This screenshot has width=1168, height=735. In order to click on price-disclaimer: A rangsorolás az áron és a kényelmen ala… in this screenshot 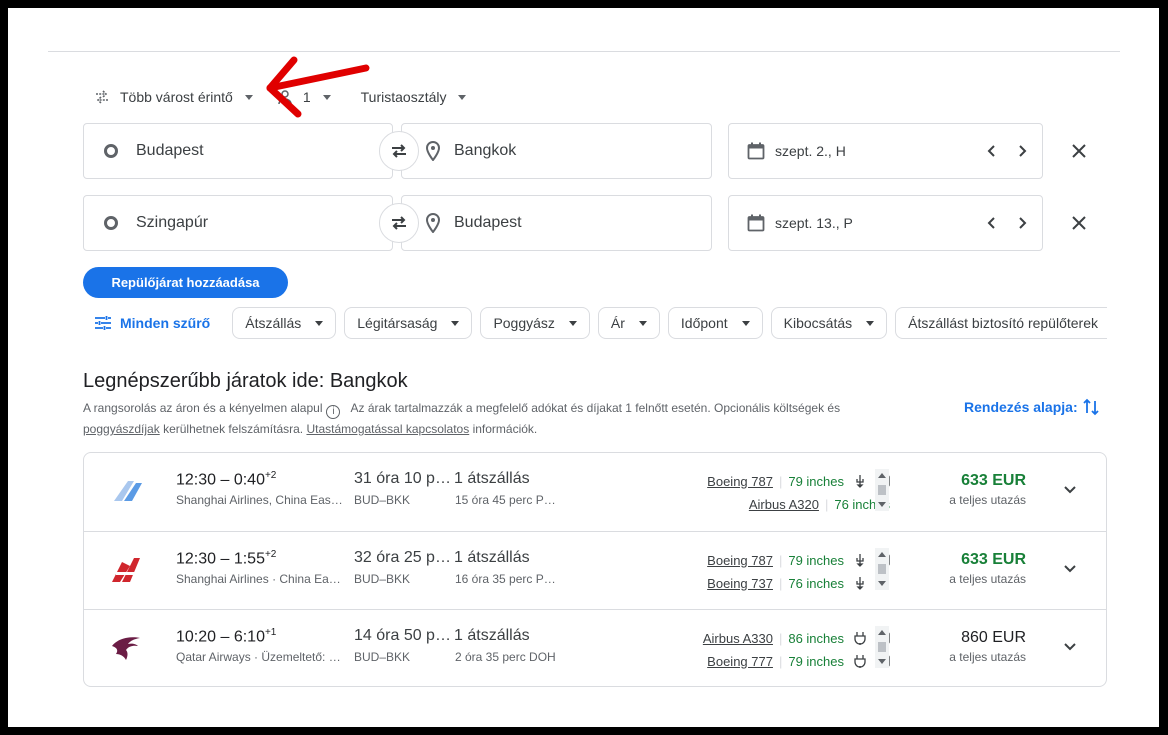, I will do `click(498, 418)`.